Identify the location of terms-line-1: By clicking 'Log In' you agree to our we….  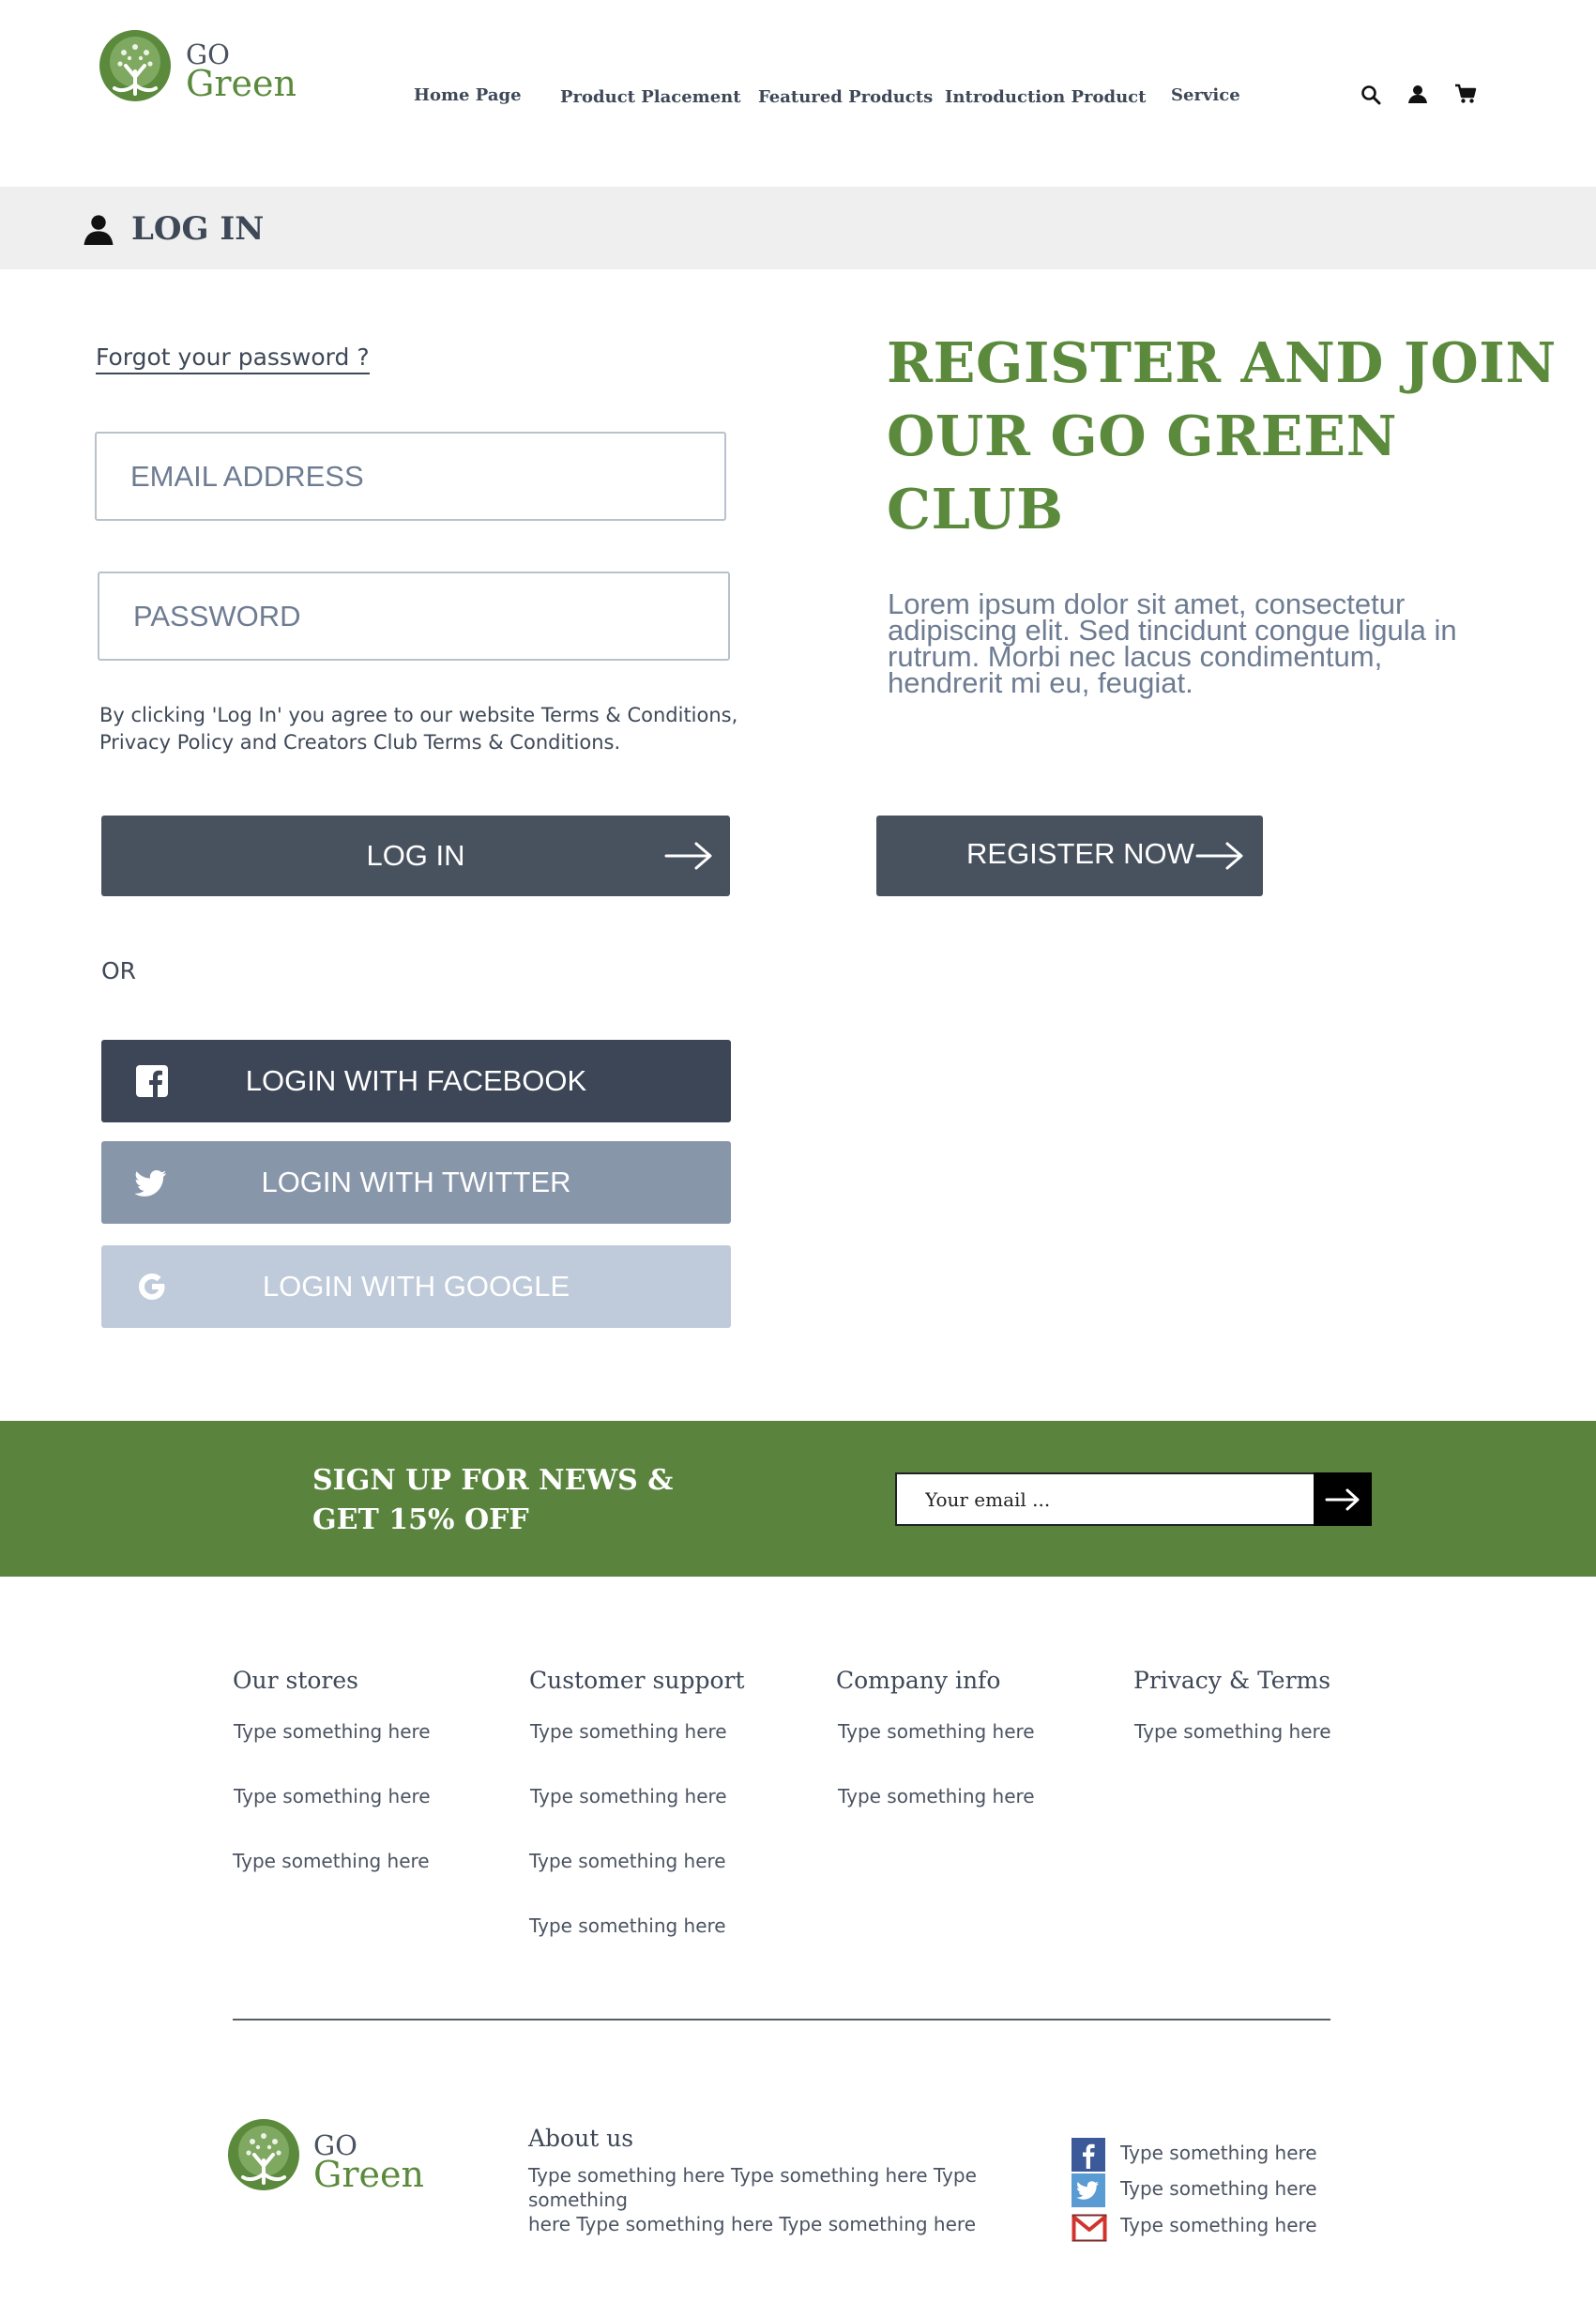
(418, 715).